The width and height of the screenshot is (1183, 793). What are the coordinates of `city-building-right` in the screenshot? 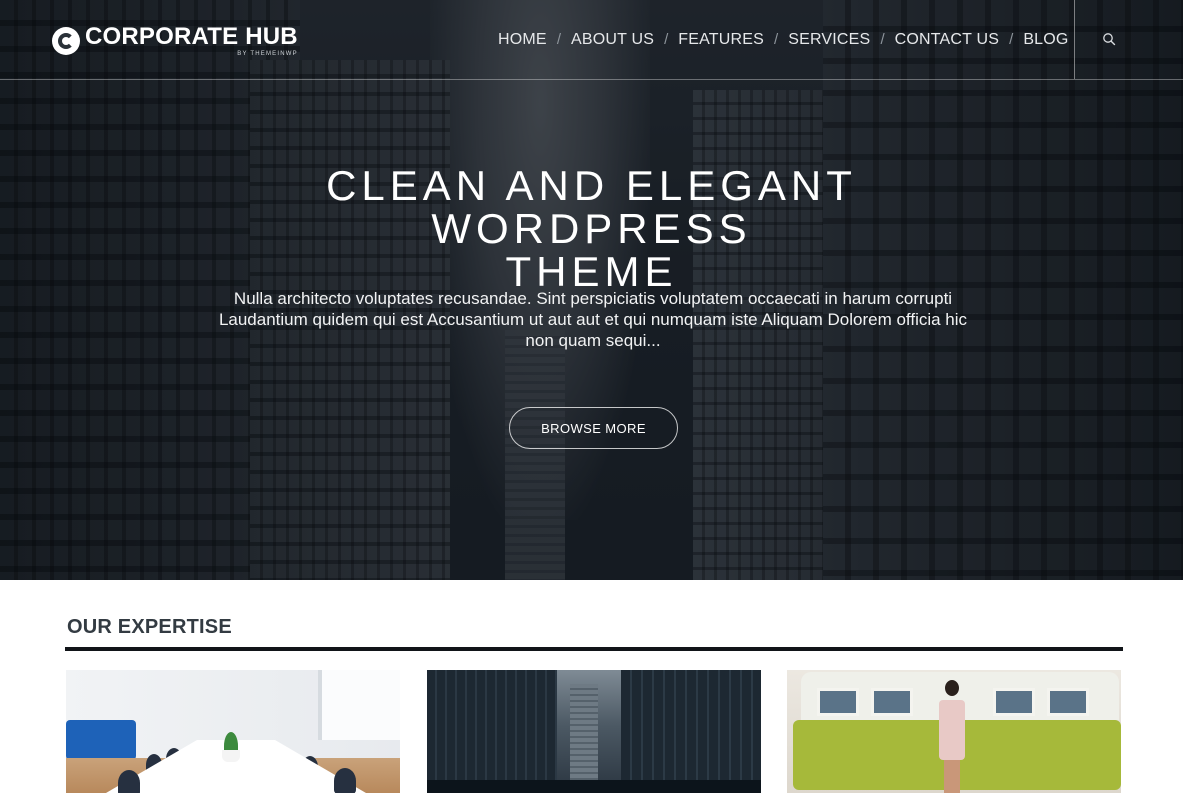 It's located at (691, 731).